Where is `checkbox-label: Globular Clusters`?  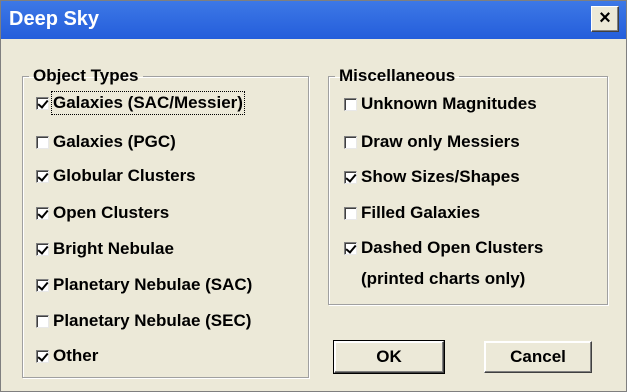 checkbox-label: Globular Clusters is located at coordinates (124, 175).